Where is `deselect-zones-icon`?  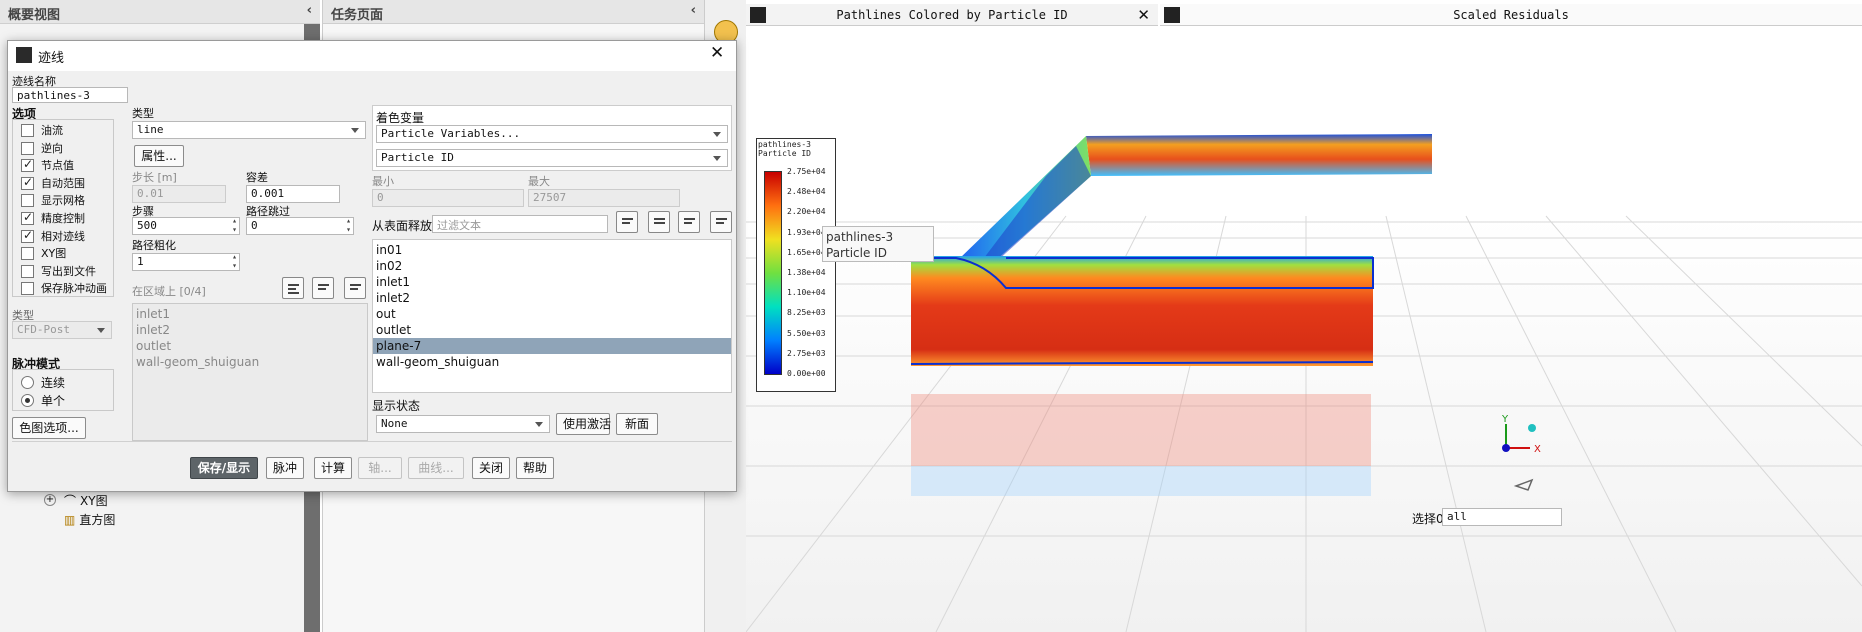 deselect-zones-icon is located at coordinates (355, 288).